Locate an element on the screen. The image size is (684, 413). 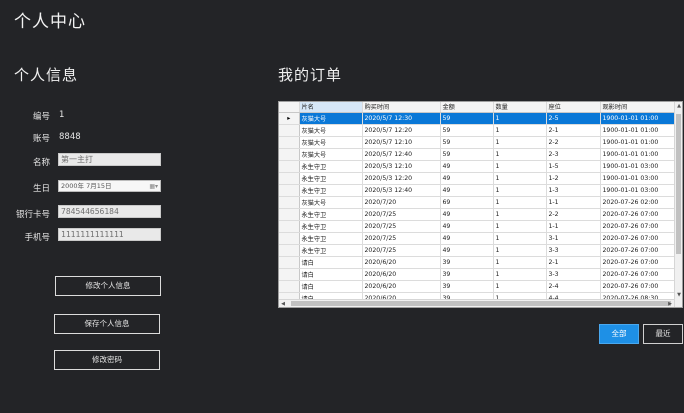
cell-seat: 2-3 is located at coordinates (573, 154).